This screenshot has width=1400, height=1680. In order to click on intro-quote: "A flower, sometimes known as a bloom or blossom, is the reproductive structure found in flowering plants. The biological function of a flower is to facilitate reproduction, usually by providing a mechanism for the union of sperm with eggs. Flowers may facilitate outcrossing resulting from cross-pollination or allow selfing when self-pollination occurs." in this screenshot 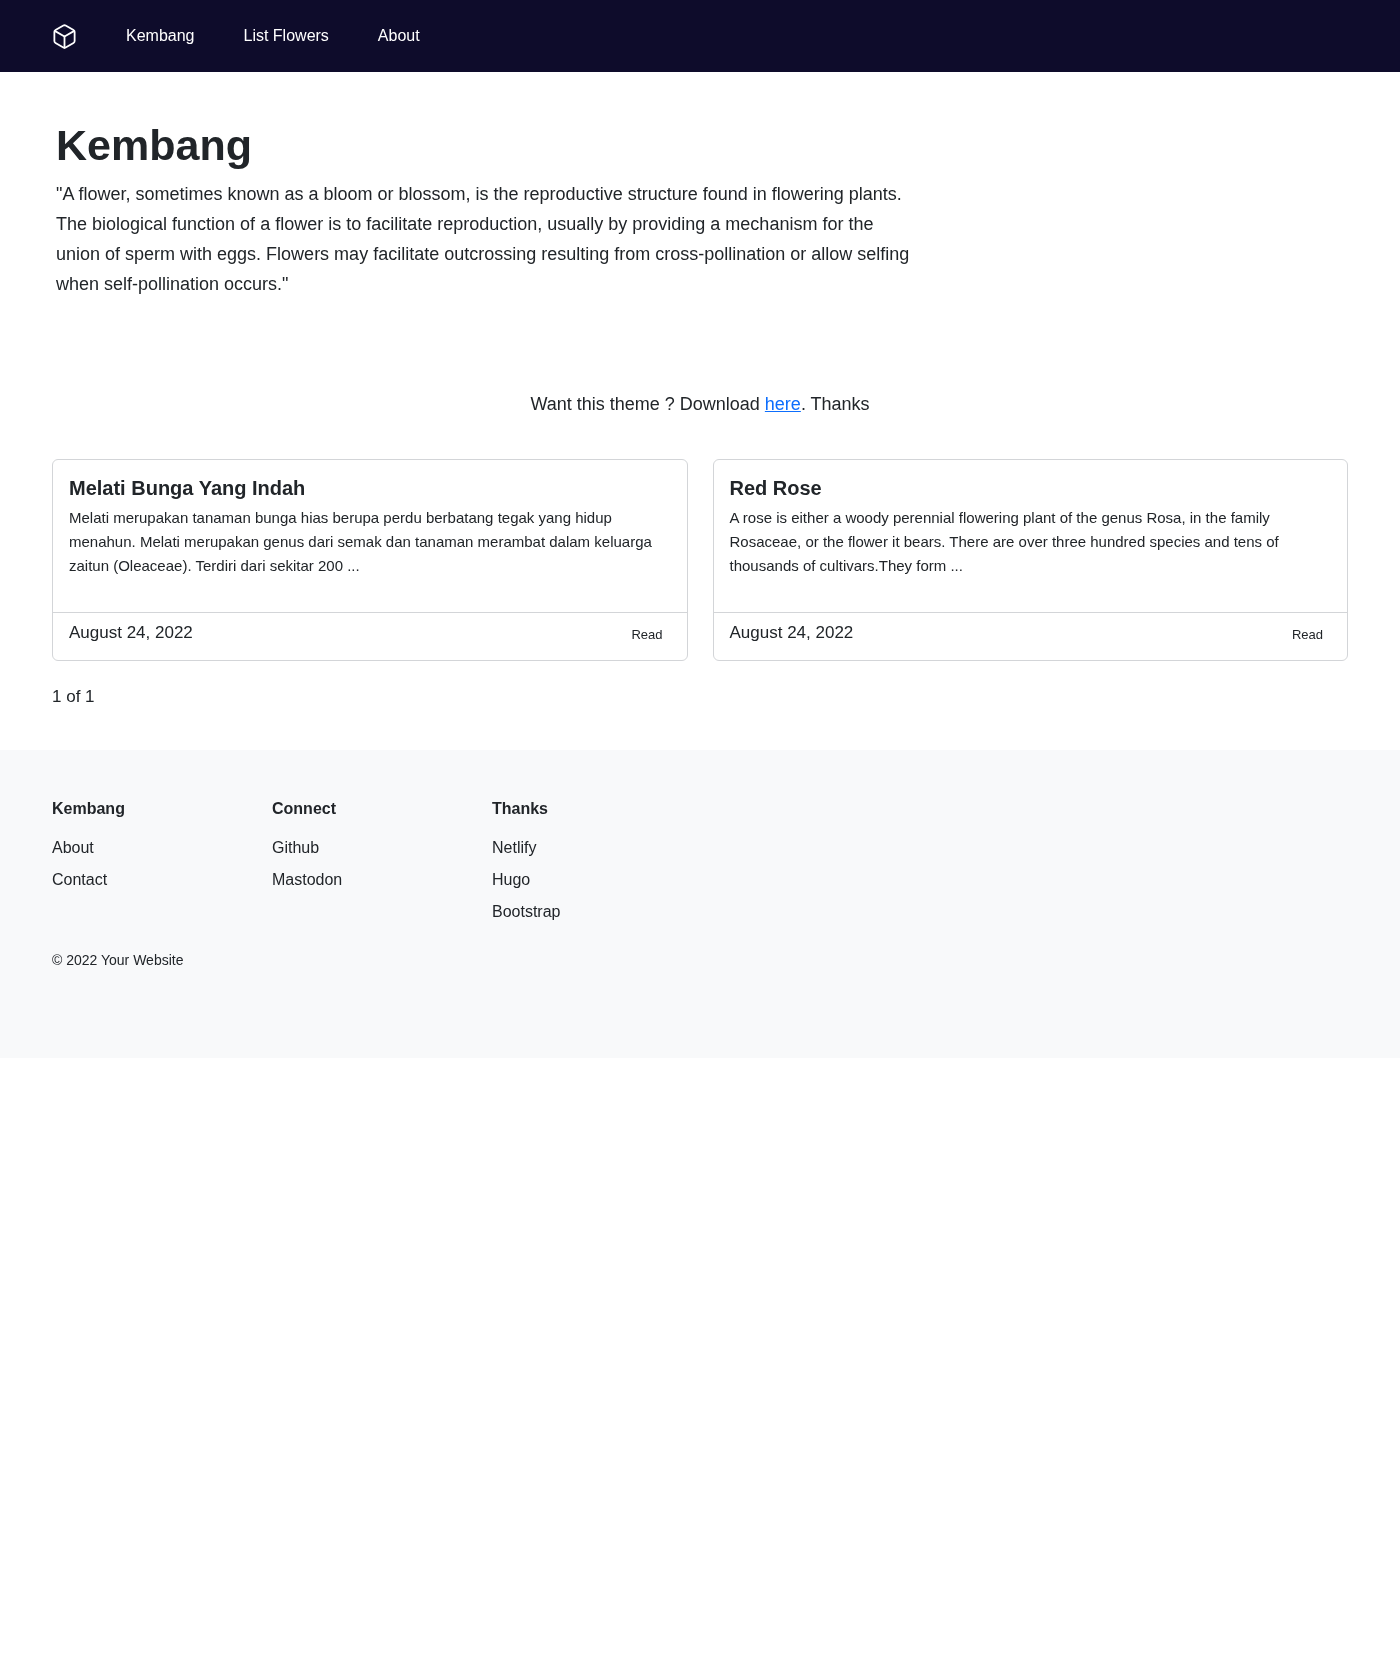, I will do `click(483, 239)`.